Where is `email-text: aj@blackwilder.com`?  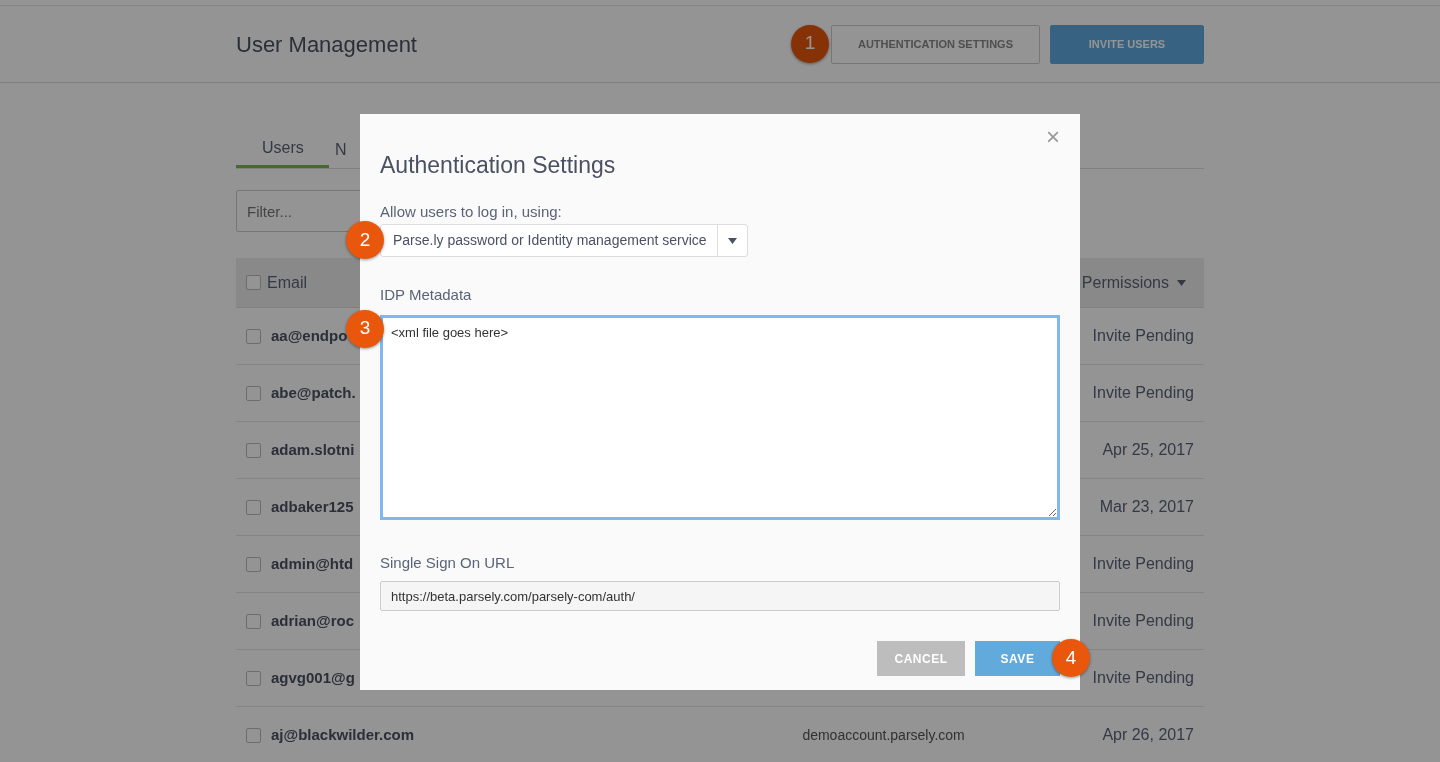 email-text: aj@blackwilder.com is located at coordinates (343, 734).